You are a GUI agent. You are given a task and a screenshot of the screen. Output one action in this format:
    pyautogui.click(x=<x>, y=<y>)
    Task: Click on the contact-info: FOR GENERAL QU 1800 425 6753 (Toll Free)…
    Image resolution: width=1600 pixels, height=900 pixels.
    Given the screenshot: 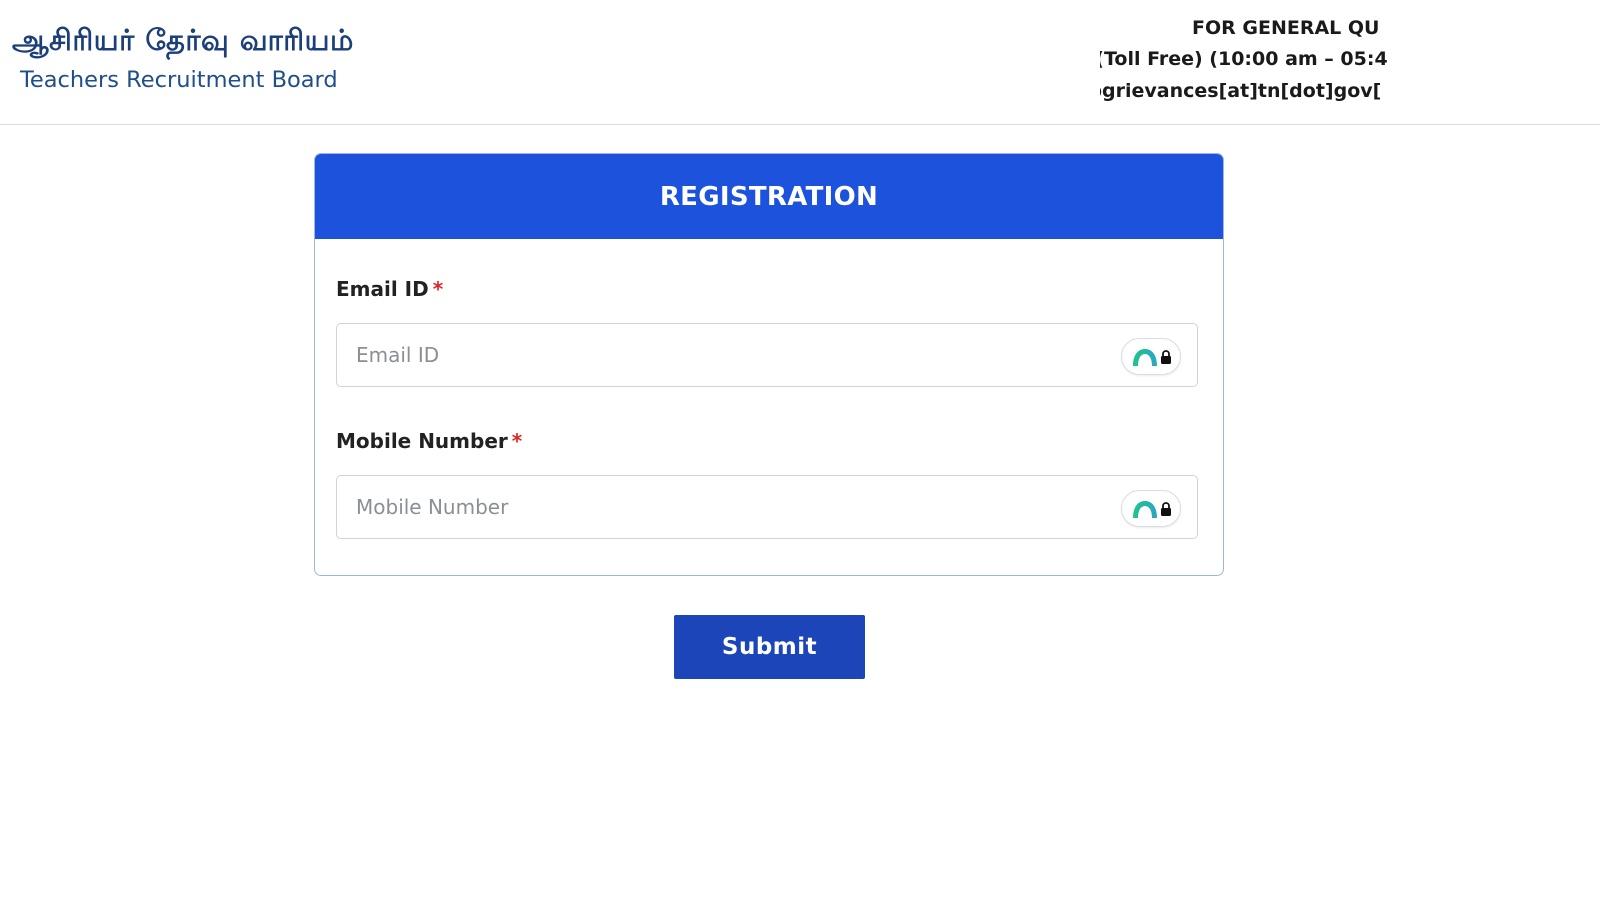 What is the action you would take?
    pyautogui.click(x=1350, y=62)
    